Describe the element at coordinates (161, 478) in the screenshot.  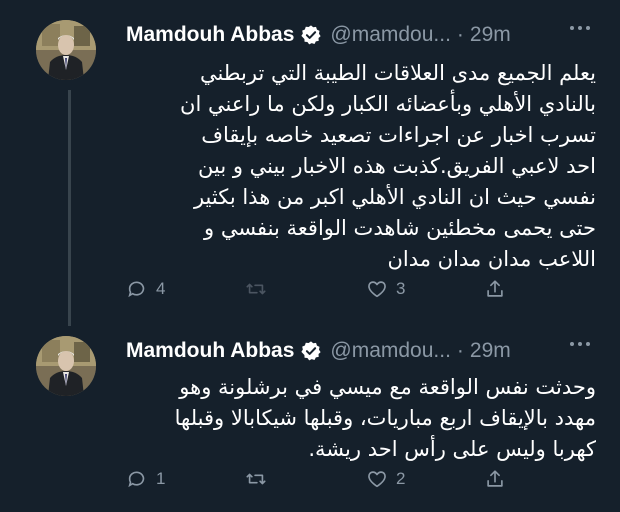
I see `reply-count: 1` at that location.